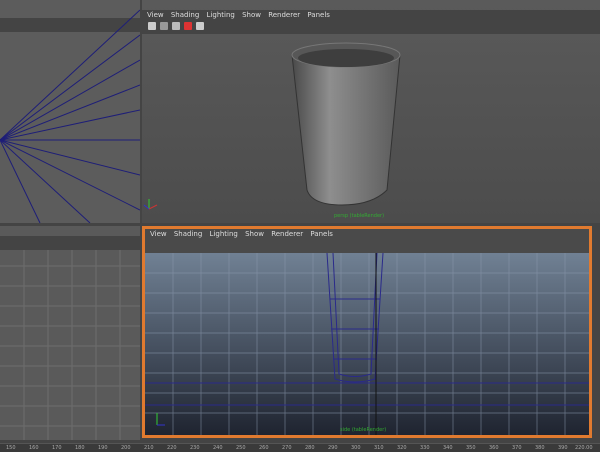 The image size is (600, 452). Describe the element at coordinates (34, 448) in the screenshot. I see `tick-label: 160` at that location.